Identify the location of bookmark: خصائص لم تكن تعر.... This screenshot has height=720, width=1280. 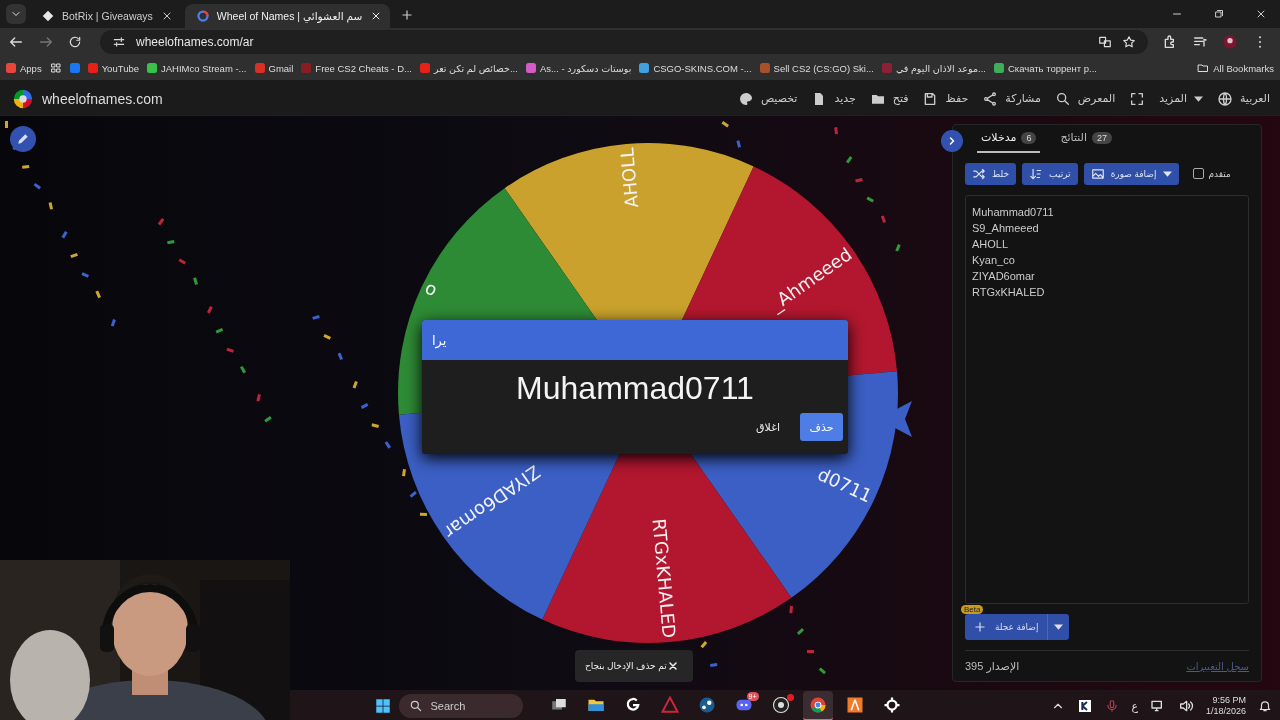
(468, 68).